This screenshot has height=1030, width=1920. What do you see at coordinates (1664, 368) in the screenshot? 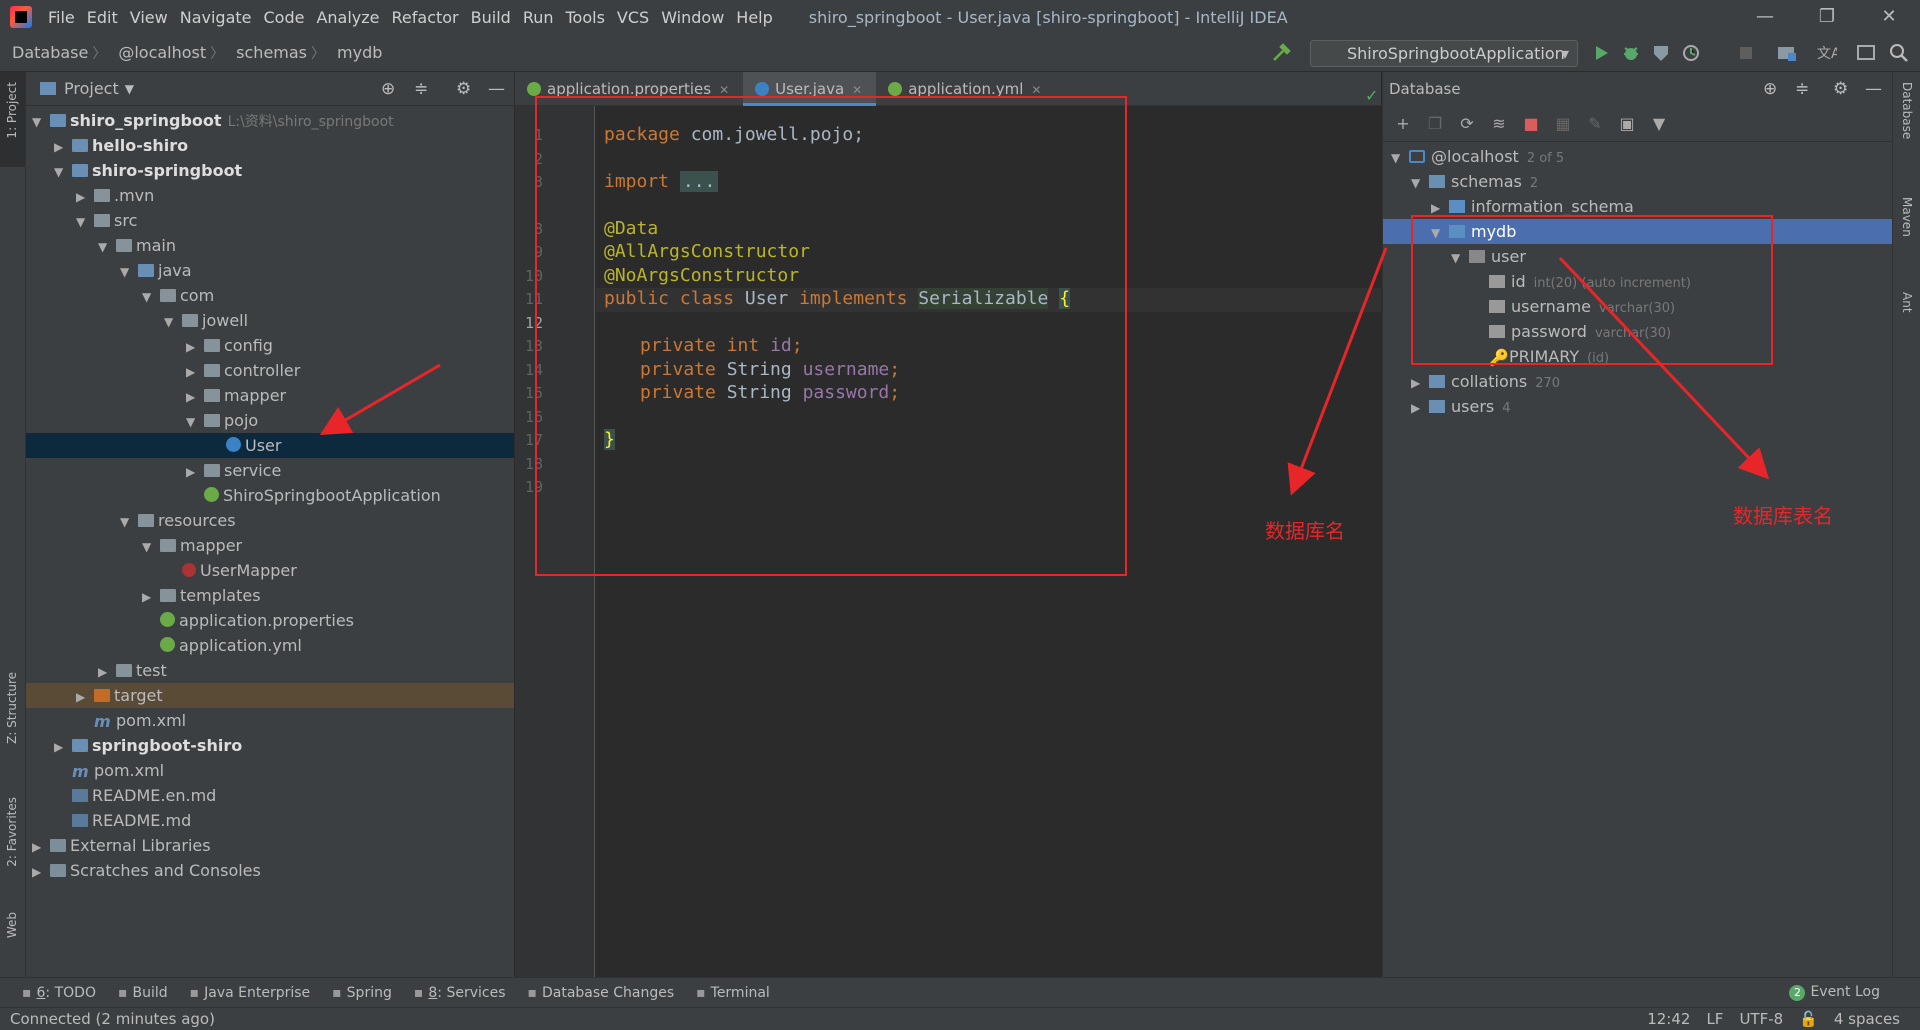
I see `arrow-to-table-name-label` at bounding box center [1664, 368].